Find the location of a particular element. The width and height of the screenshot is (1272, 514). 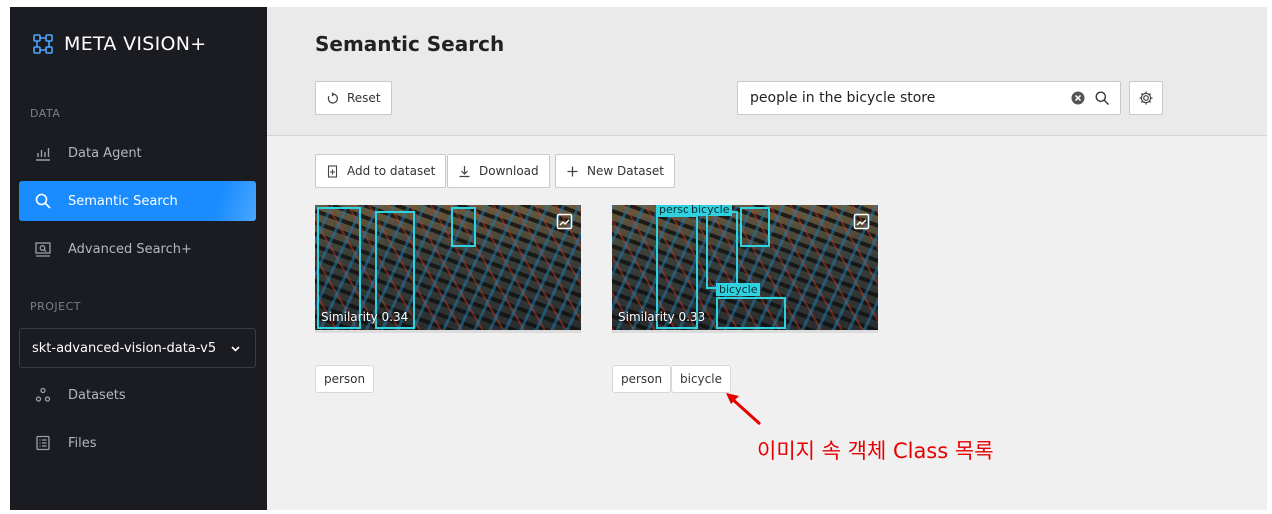

similarity-score: Similarity 0.34 is located at coordinates (365, 317).